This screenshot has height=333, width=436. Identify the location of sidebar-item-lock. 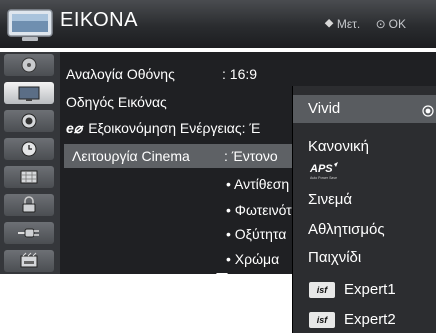
(29, 205).